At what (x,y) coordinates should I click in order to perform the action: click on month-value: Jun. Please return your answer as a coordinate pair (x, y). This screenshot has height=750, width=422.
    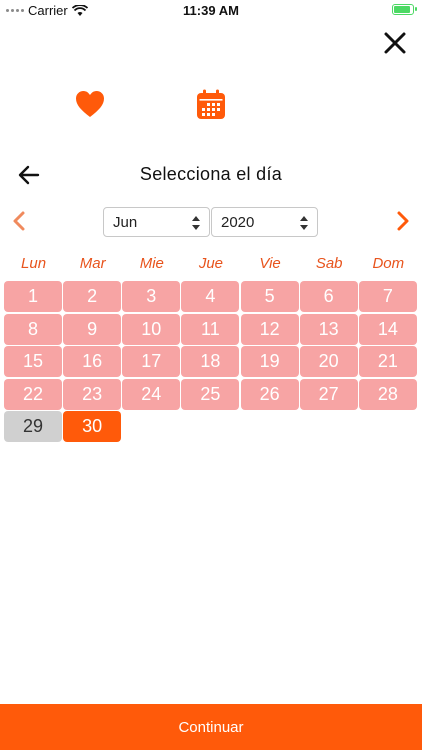
    Looking at the image, I should click on (125, 222).